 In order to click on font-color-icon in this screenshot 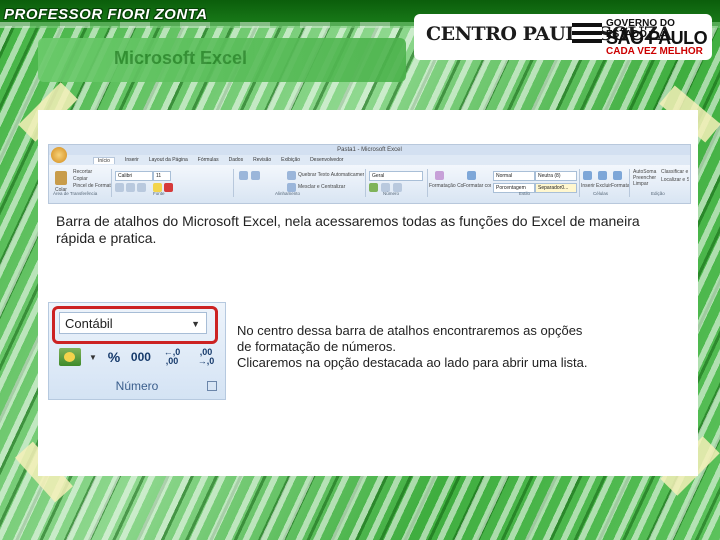, I will do `click(168, 187)`.